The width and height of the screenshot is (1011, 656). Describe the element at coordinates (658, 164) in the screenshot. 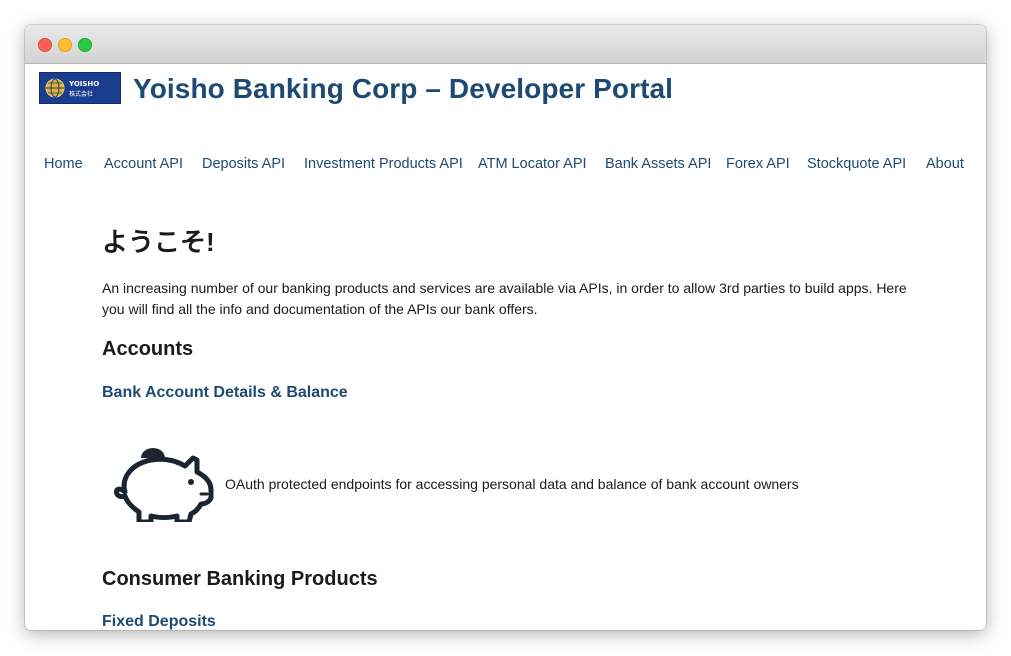

I see `nav-item-bank-assets-api: Bank Assets API` at that location.